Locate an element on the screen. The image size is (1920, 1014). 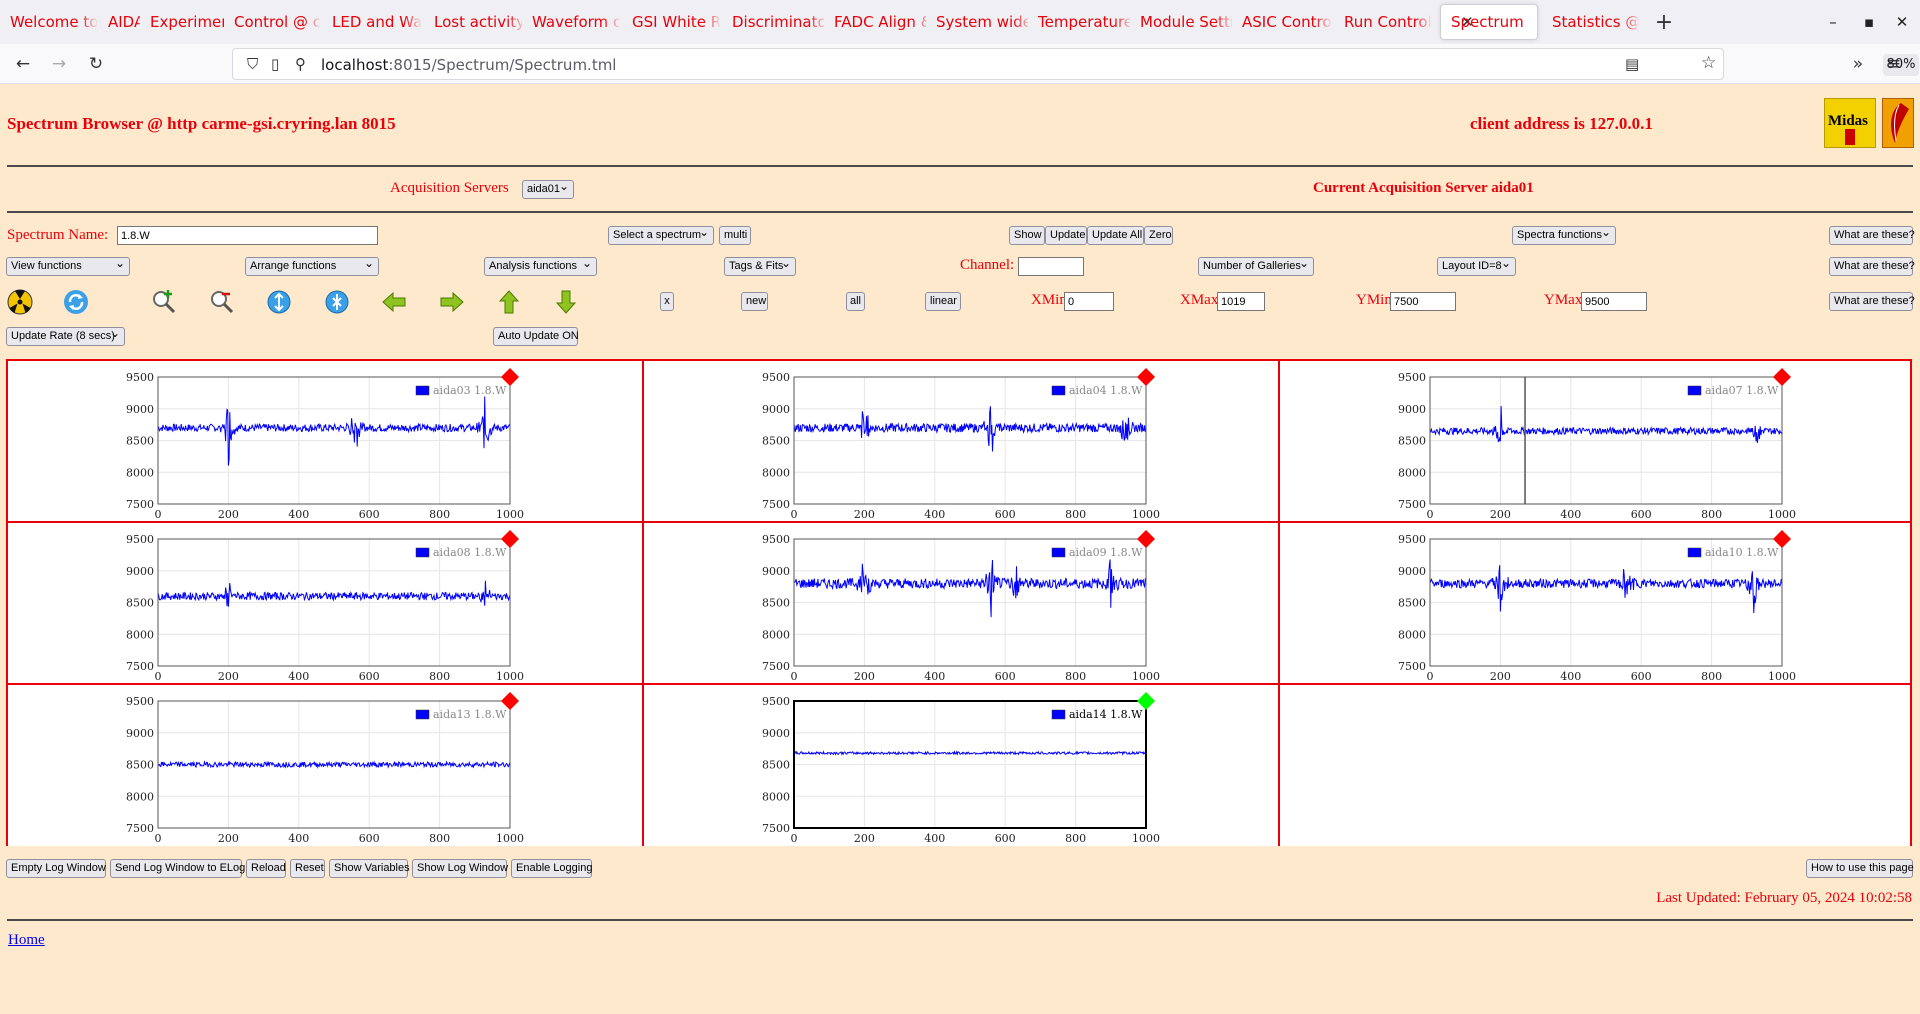
reset-button: Reset is located at coordinates (307, 868).